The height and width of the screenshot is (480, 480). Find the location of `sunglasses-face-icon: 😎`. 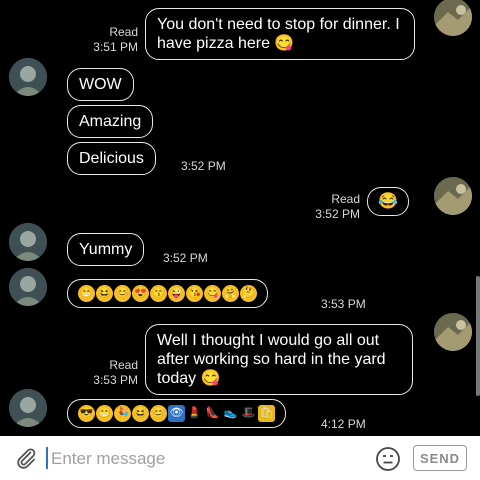

sunglasses-face-icon: 😎 is located at coordinates (86, 413).